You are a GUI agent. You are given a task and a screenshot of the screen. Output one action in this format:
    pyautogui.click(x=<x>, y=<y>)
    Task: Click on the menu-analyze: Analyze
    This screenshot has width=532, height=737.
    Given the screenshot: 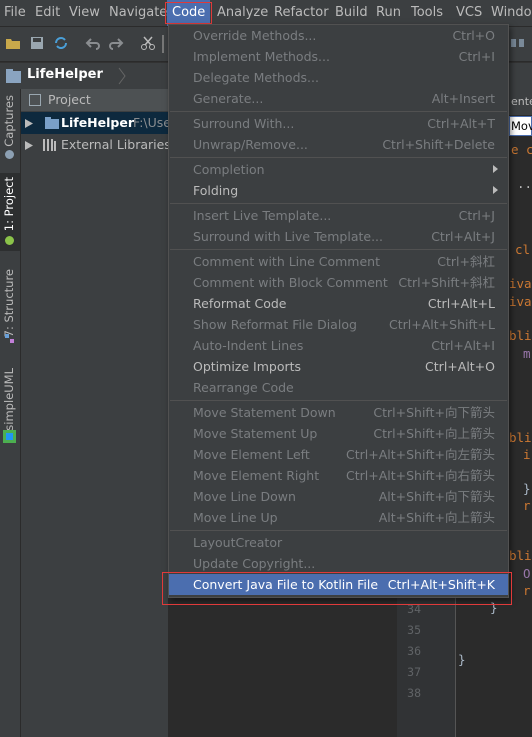 What is the action you would take?
    pyautogui.click(x=242, y=13)
    